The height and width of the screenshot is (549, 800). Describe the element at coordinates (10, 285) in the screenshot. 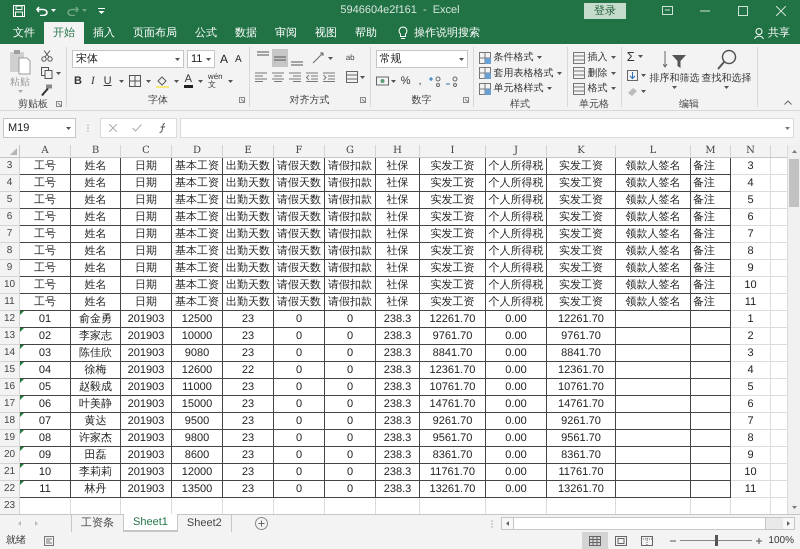

I see `row-header: 10` at that location.